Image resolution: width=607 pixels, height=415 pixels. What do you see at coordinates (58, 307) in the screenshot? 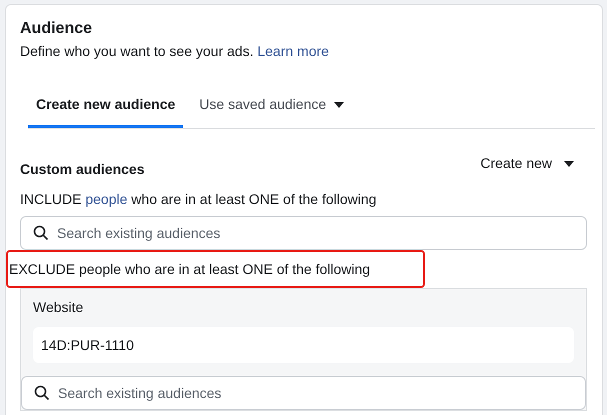
I see `group-label: Website` at bounding box center [58, 307].